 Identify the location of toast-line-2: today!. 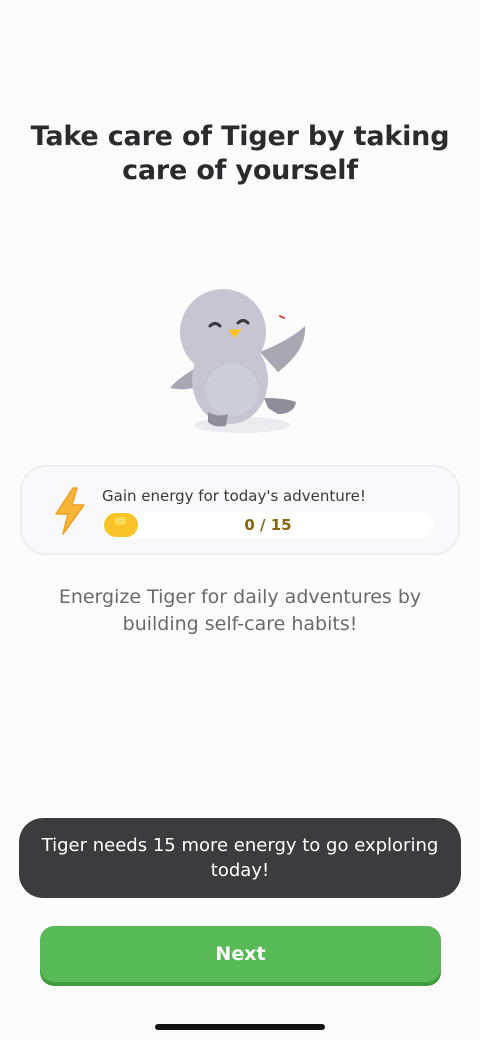
(240, 870).